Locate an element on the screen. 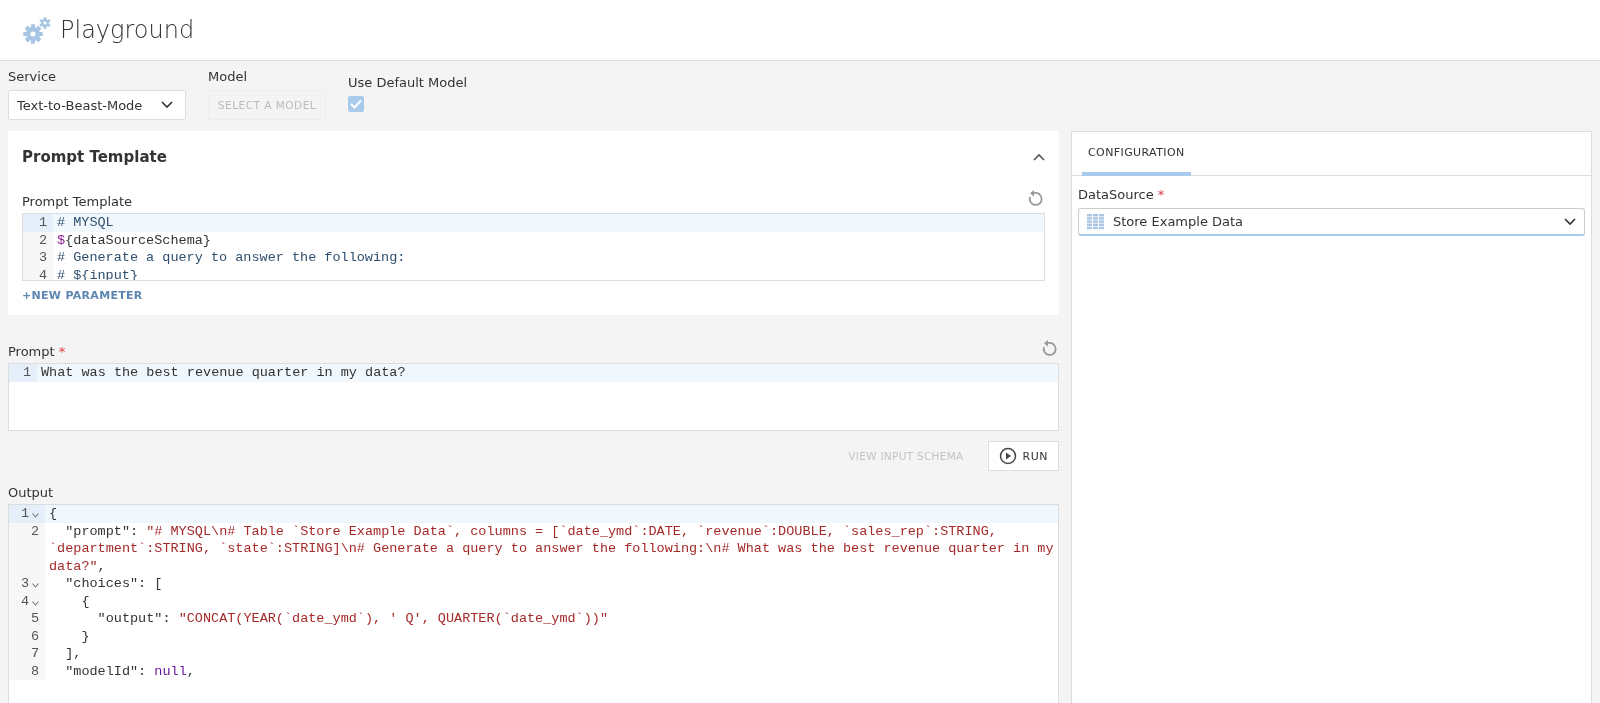 The width and height of the screenshot is (1600, 703). line-number: 7 is located at coordinates (34, 654).